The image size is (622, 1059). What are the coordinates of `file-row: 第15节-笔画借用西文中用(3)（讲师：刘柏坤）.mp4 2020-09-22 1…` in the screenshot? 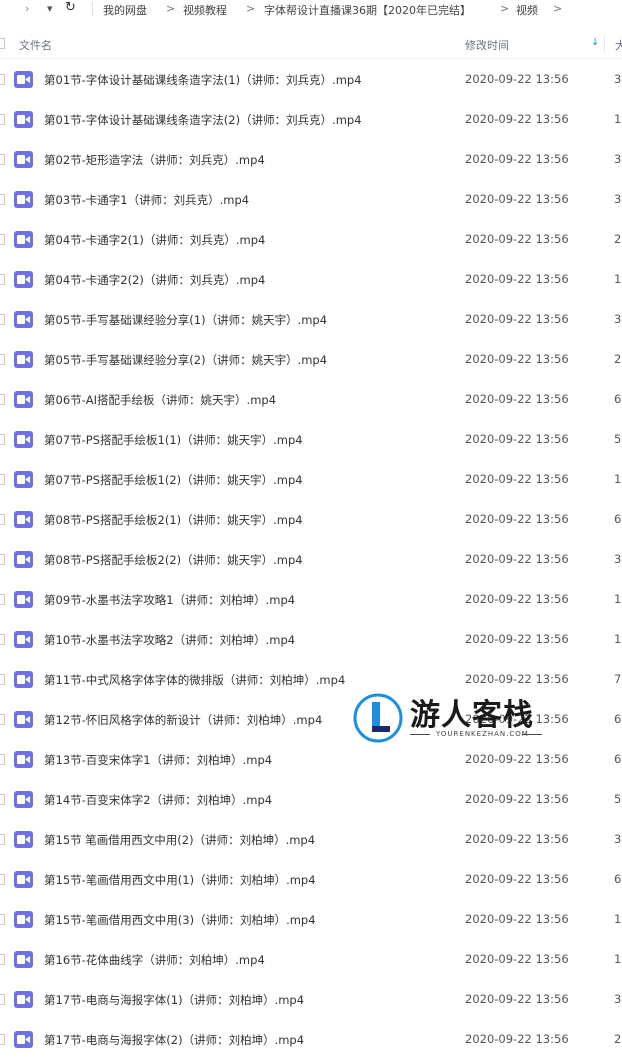 It's located at (311, 919).